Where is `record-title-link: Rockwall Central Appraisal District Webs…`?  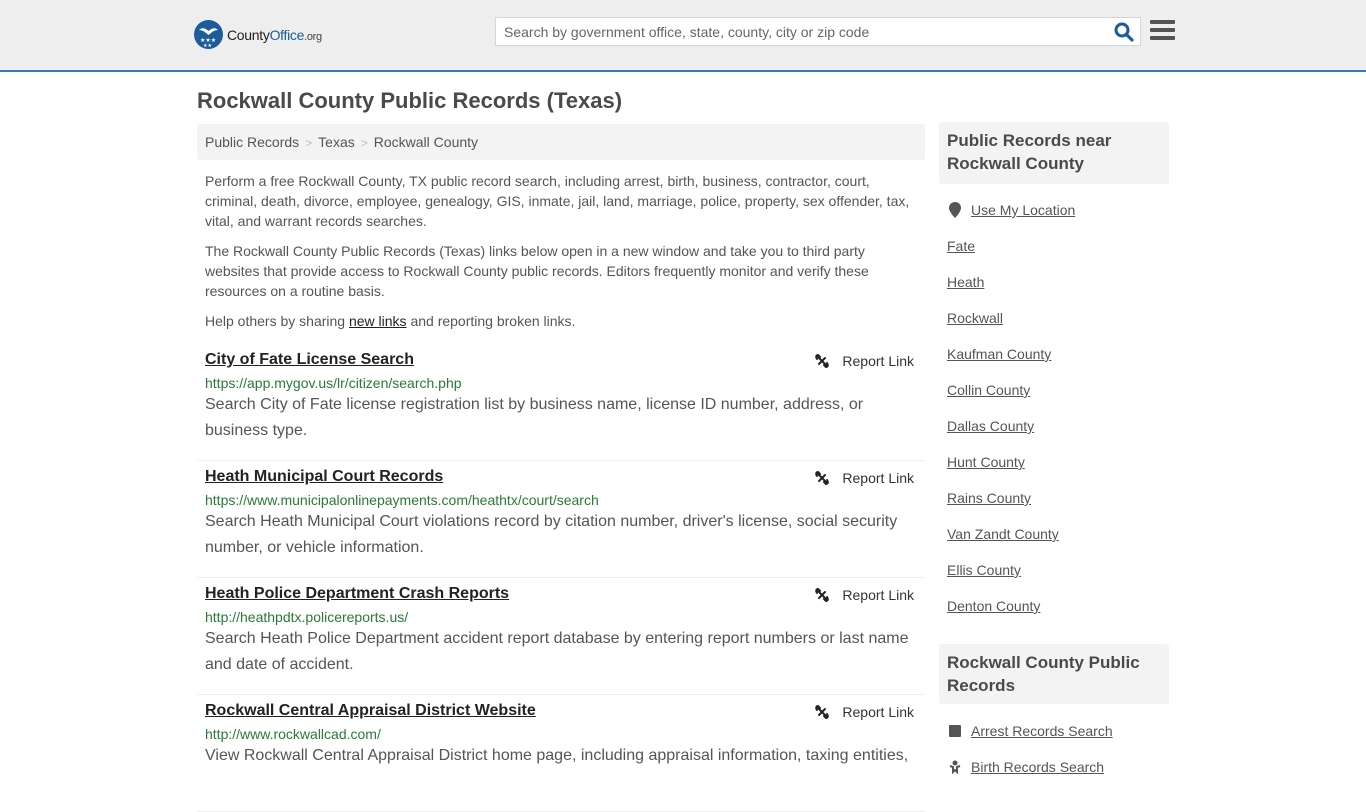 record-title-link: Rockwall Central Appraisal District Webs… is located at coordinates (370, 711).